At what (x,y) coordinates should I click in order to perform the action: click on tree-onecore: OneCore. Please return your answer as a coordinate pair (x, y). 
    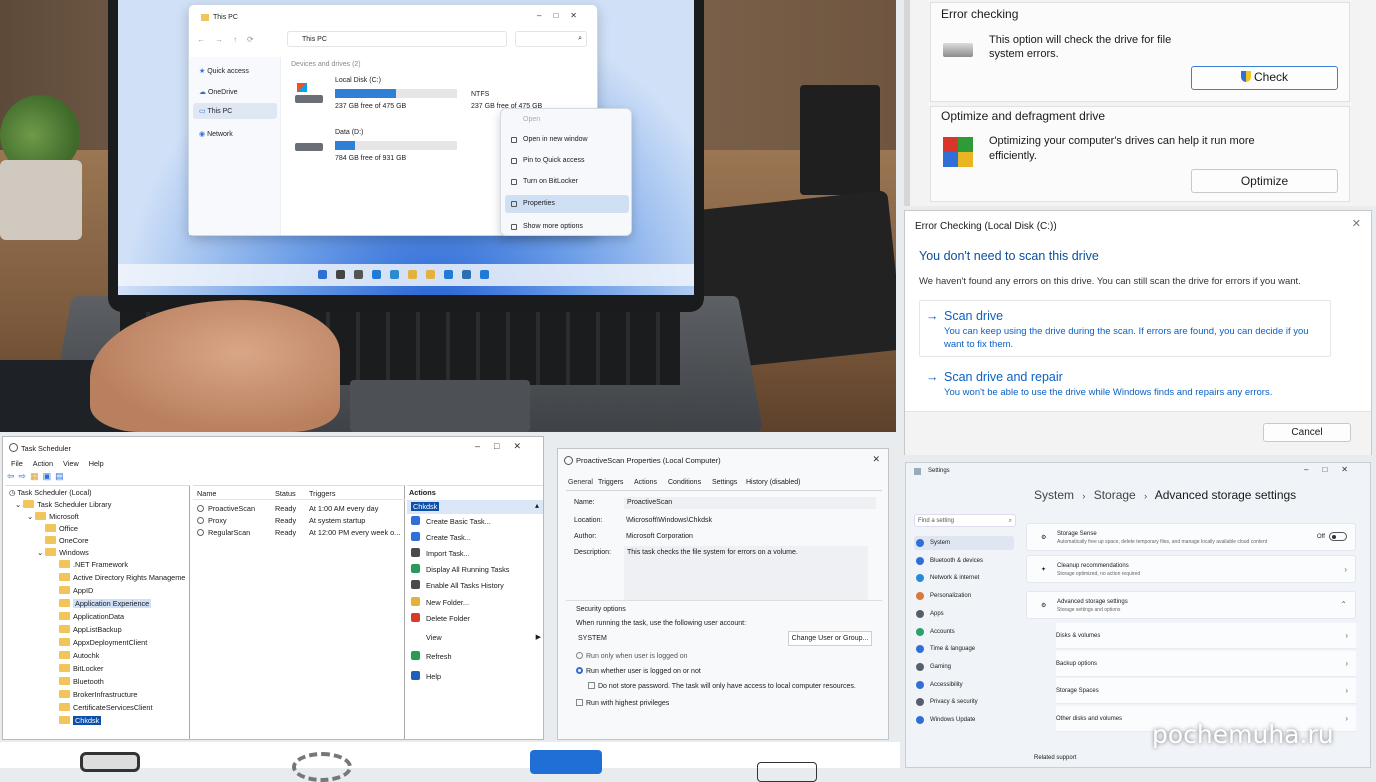
    Looking at the image, I should click on (67, 541).